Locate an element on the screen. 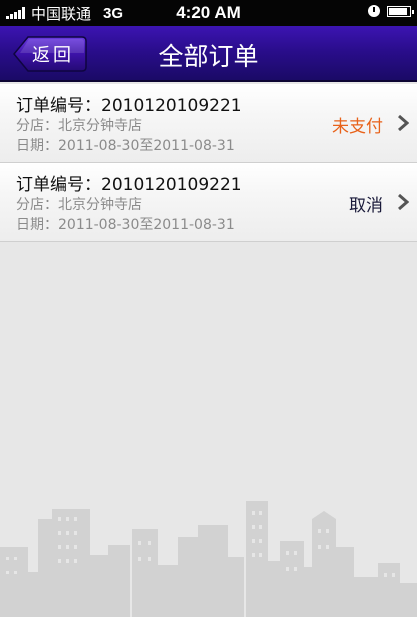 This screenshot has width=417, height=617. nav-bar: 返回 全部订单 is located at coordinates (208, 54).